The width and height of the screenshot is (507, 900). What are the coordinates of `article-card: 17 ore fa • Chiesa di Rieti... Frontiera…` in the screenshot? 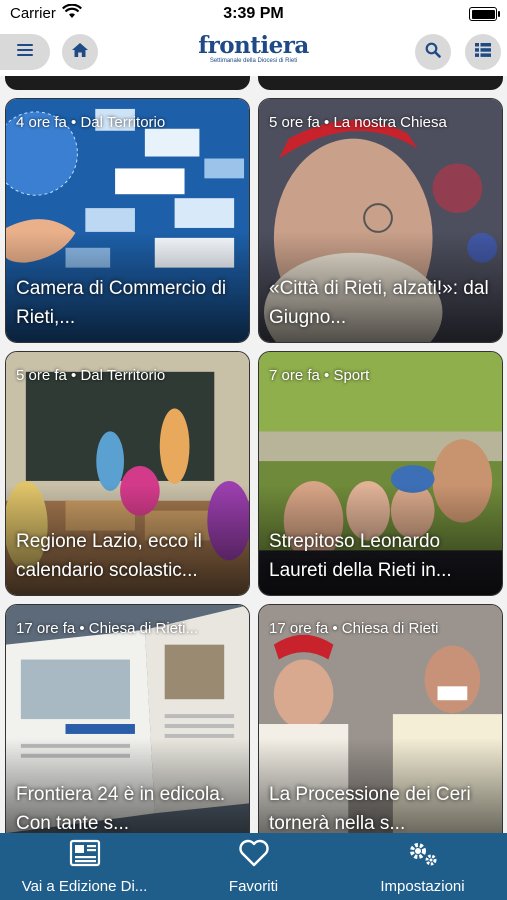 It's located at (127, 718).